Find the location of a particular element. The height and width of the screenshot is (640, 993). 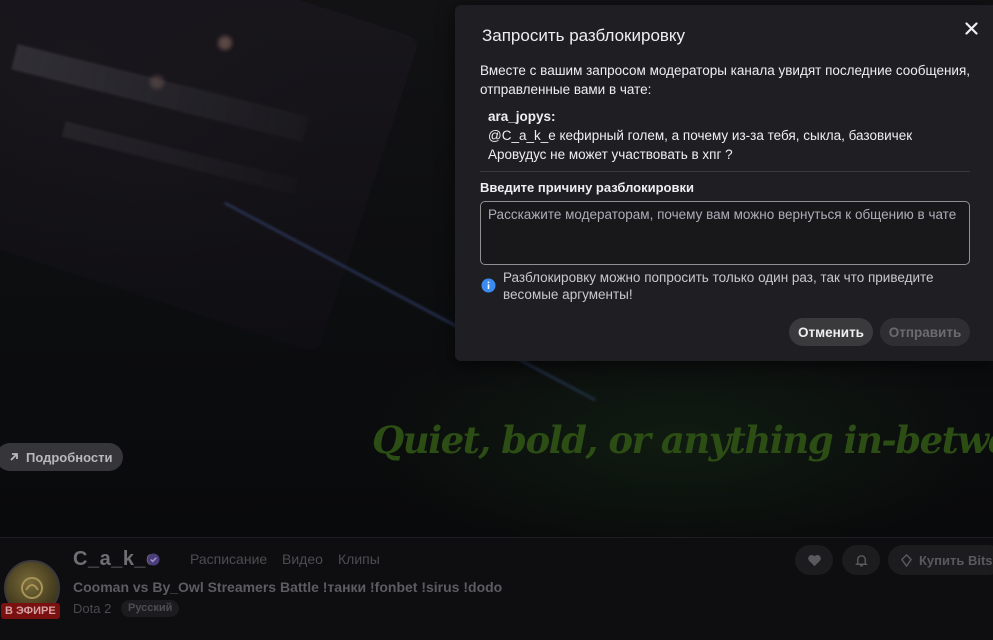

details-button: Подробности is located at coordinates (61, 457).